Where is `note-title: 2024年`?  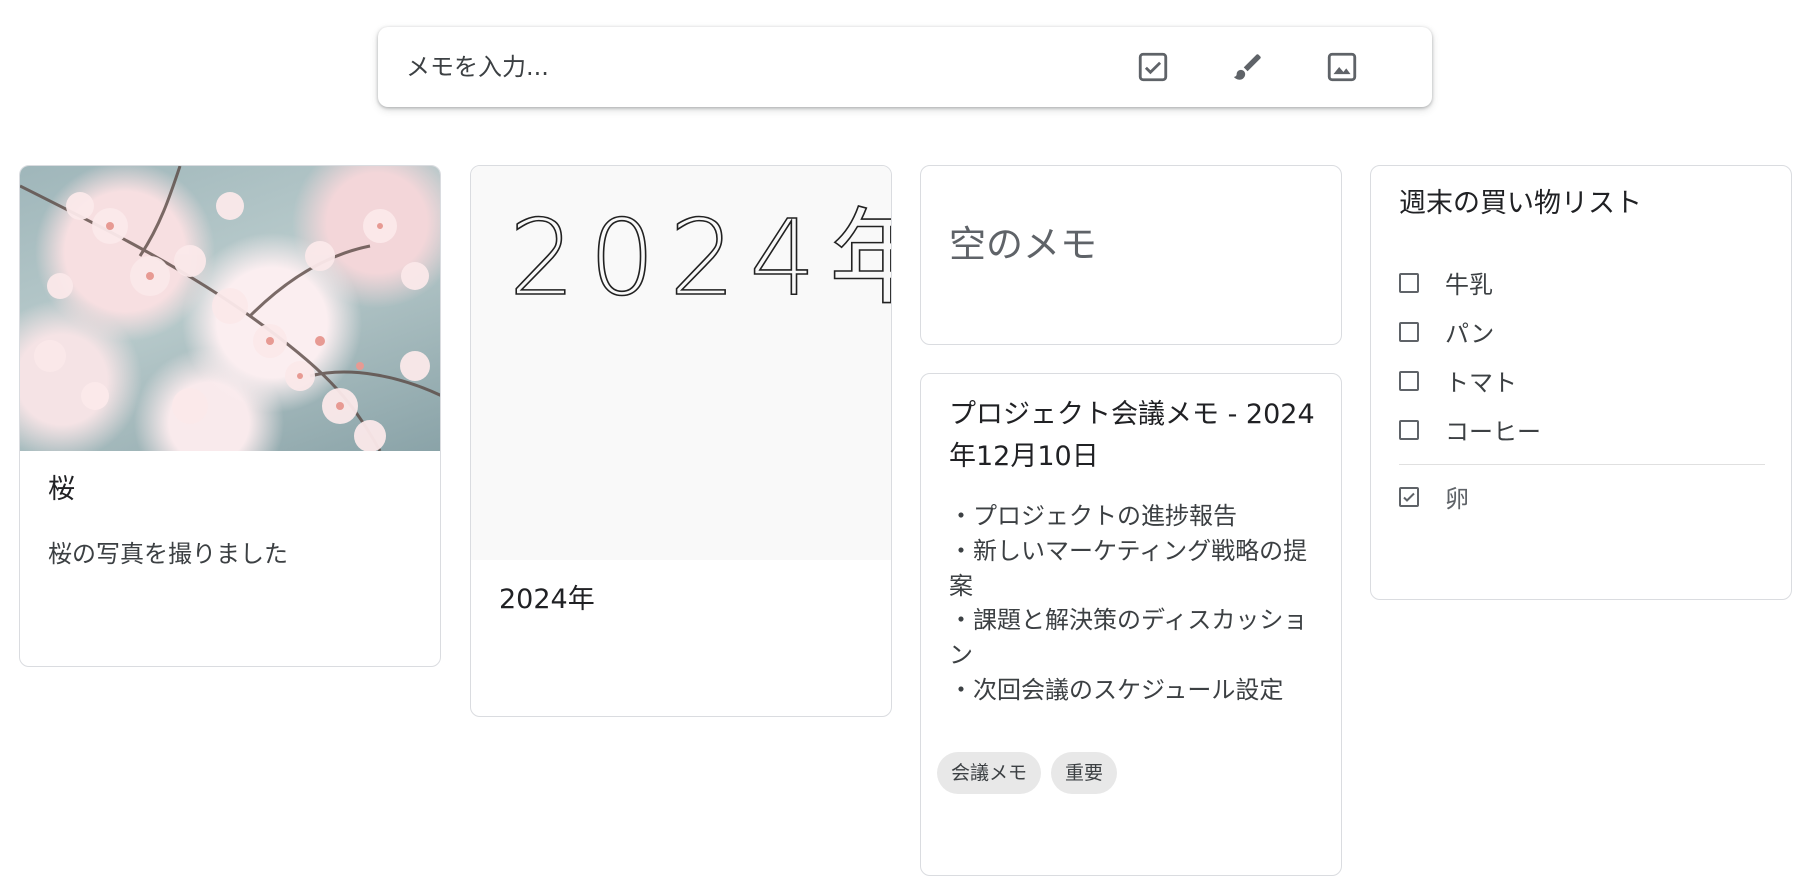 note-title: 2024年 is located at coordinates (547, 599).